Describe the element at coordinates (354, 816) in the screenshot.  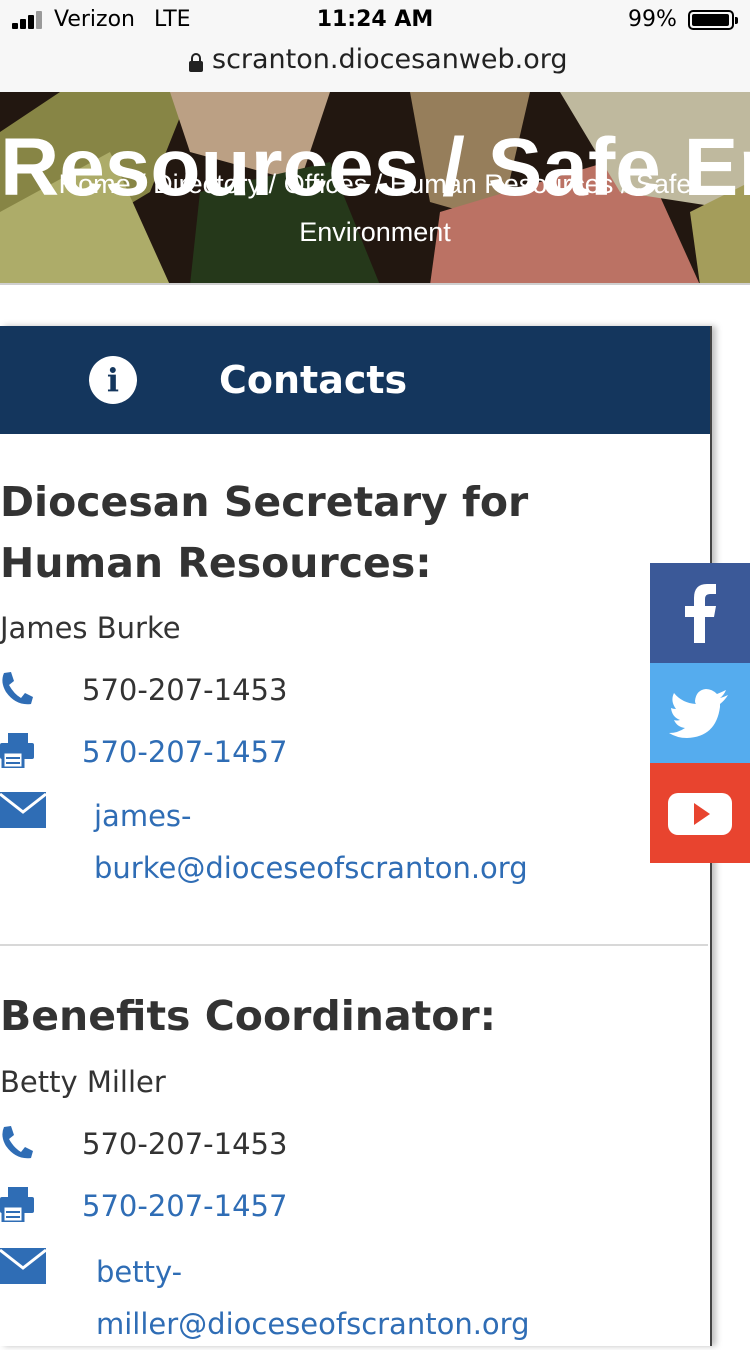
I see `email-line-1: james-` at that location.